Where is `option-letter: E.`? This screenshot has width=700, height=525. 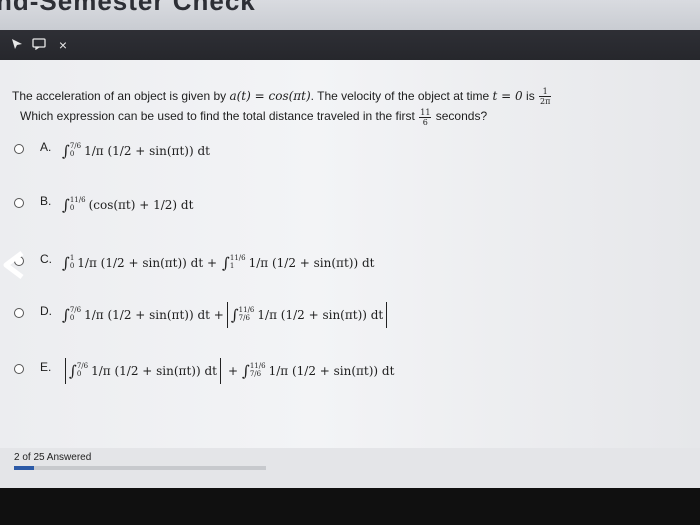 option-letter: E. is located at coordinates (46, 367).